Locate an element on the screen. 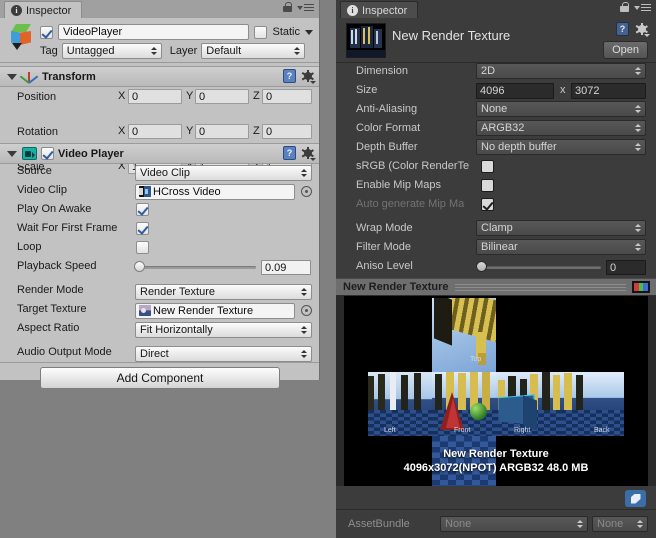 Image resolution: width=656 pixels, height=538 pixels. enable-mip-maps-checkbox is located at coordinates (487, 185).